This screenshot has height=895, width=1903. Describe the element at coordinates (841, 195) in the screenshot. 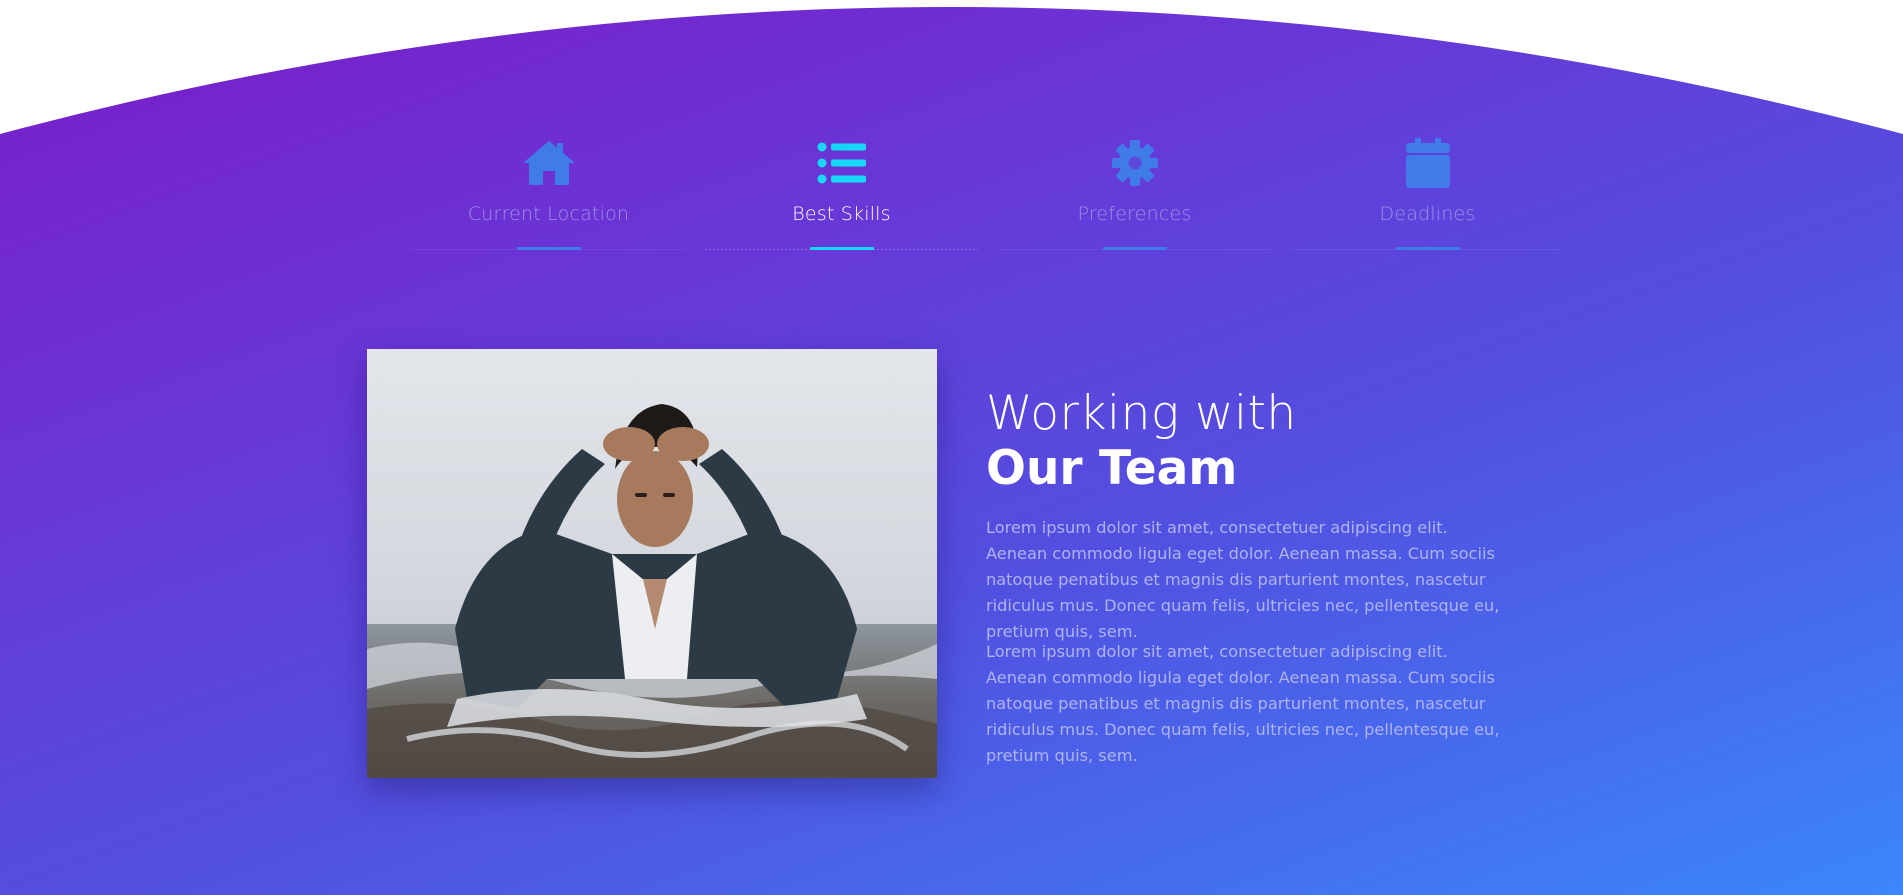

I see `tab-best-skills: Best Skills` at that location.